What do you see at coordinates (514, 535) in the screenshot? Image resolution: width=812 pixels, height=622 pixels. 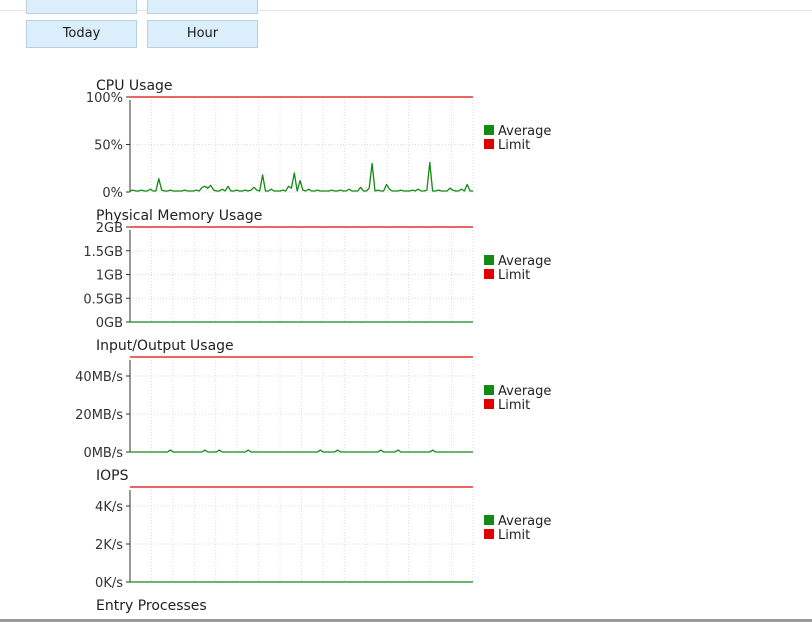 I see `iops-legend-label-limit: Limit` at bounding box center [514, 535].